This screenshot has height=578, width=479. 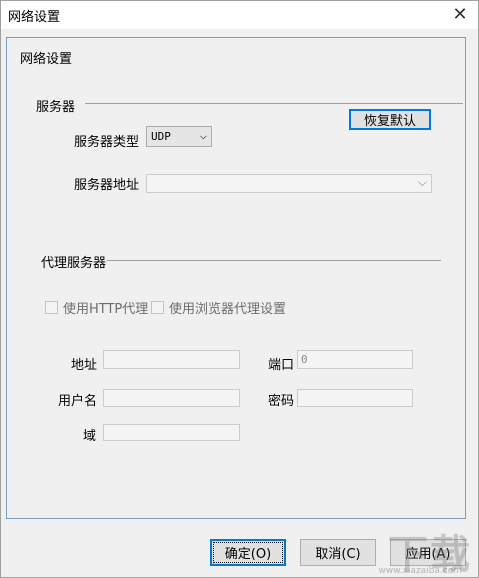 I want to click on proxy-password-label: 密码, so click(x=281, y=401).